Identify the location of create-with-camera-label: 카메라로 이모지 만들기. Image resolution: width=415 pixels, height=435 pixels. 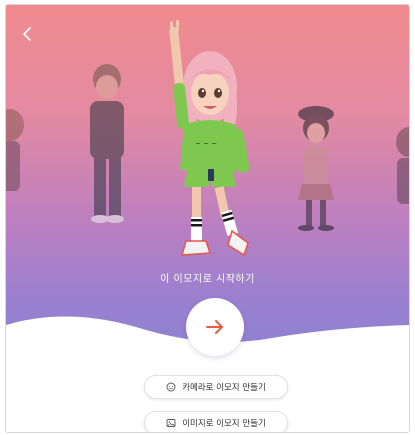
(224, 388).